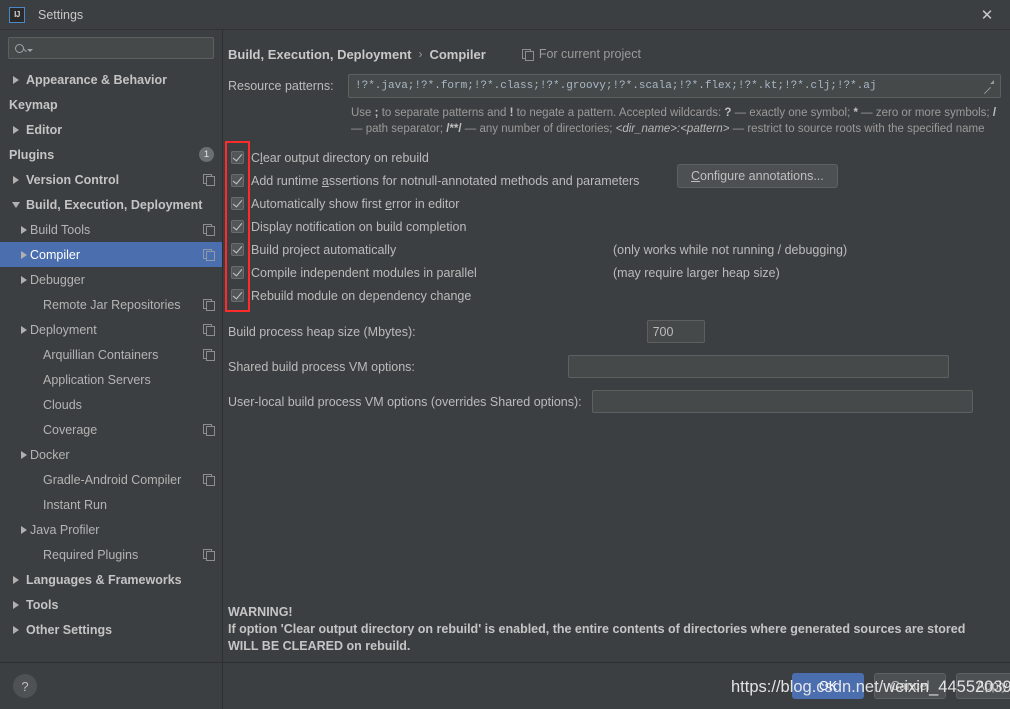  Describe the element at coordinates (256, 157) in the screenshot. I see `label-part: C` at that location.